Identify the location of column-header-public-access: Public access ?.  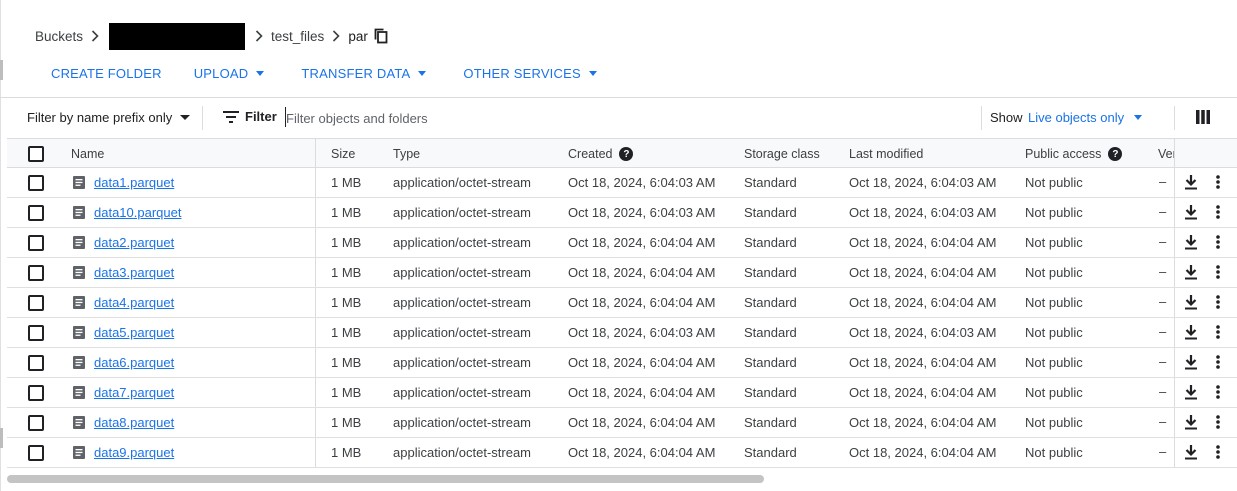
(1074, 154).